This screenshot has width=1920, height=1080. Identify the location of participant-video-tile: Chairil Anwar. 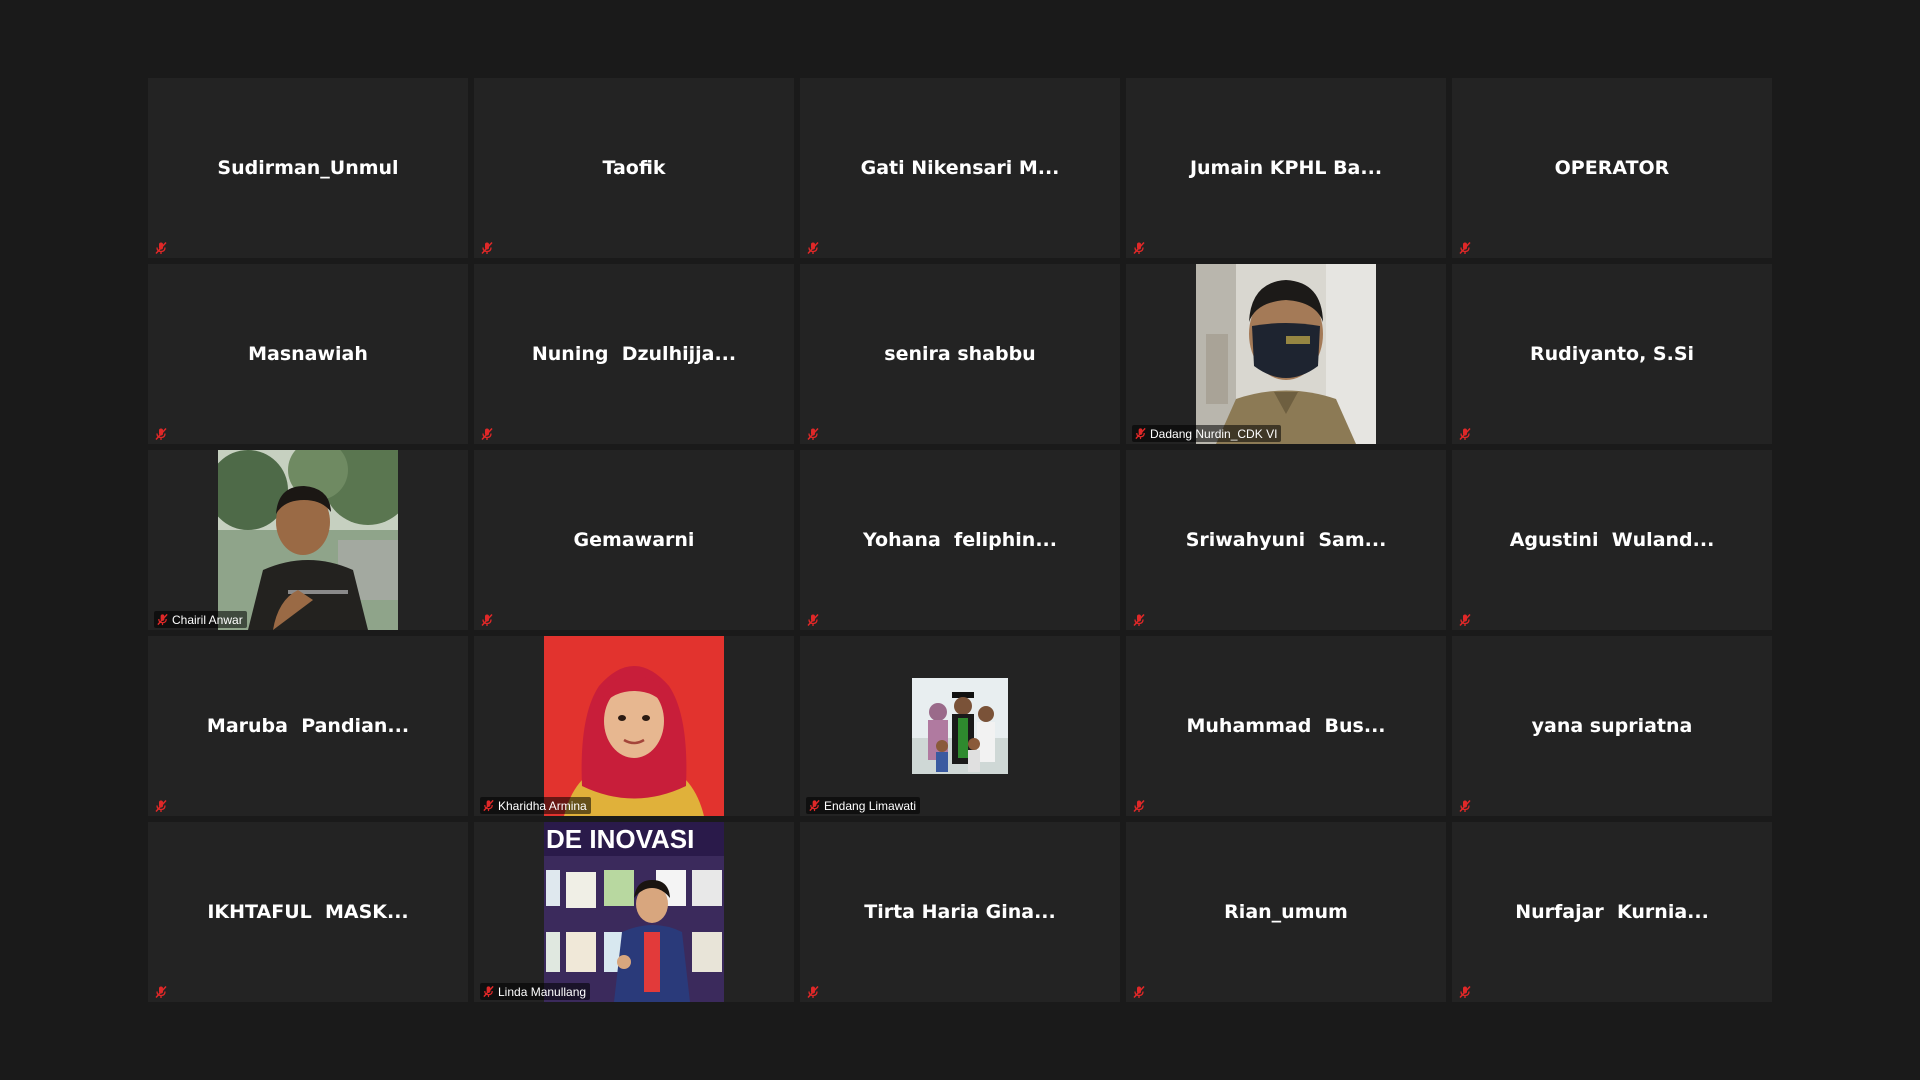
(308, 540).